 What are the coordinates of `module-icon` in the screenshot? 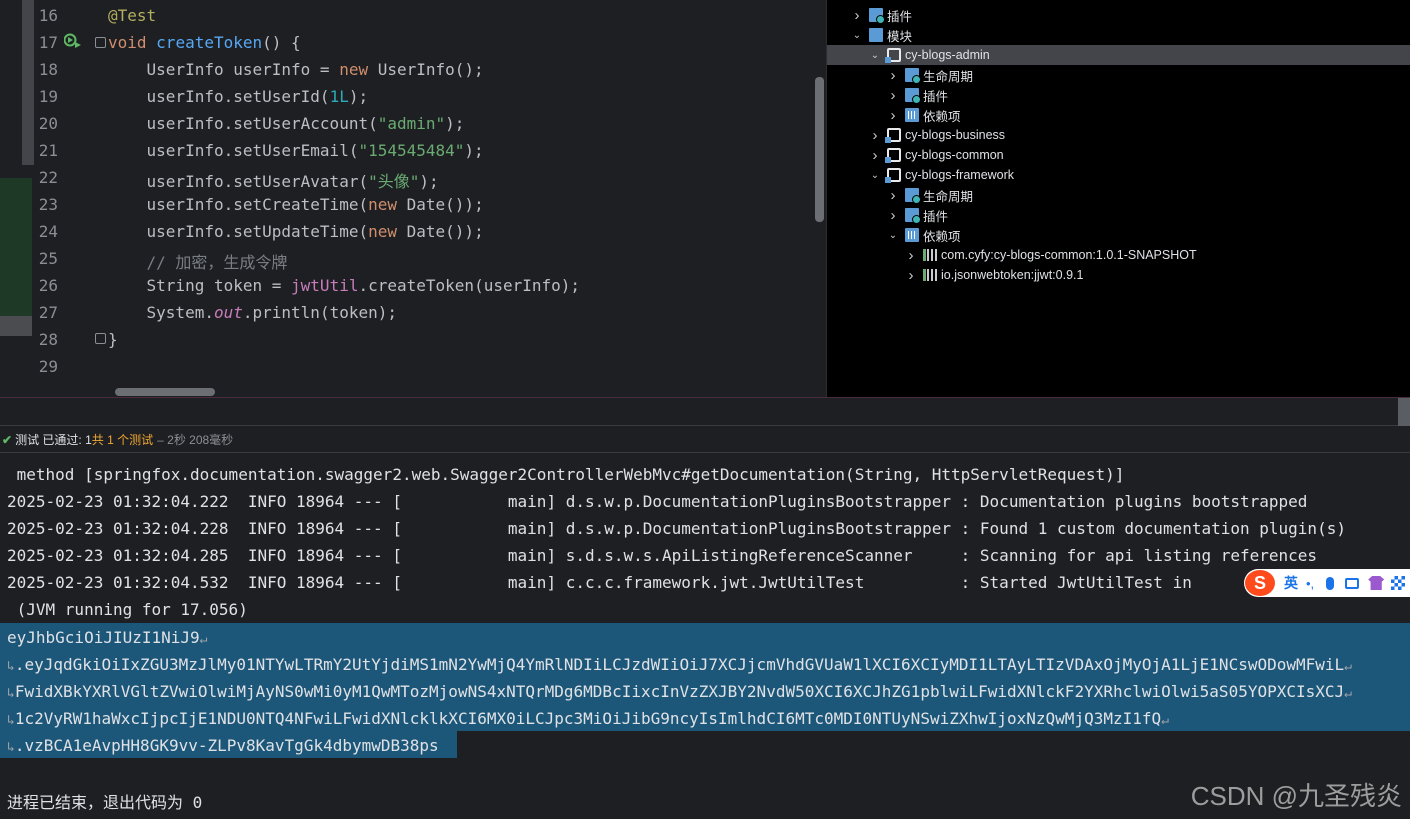 It's located at (893, 155).